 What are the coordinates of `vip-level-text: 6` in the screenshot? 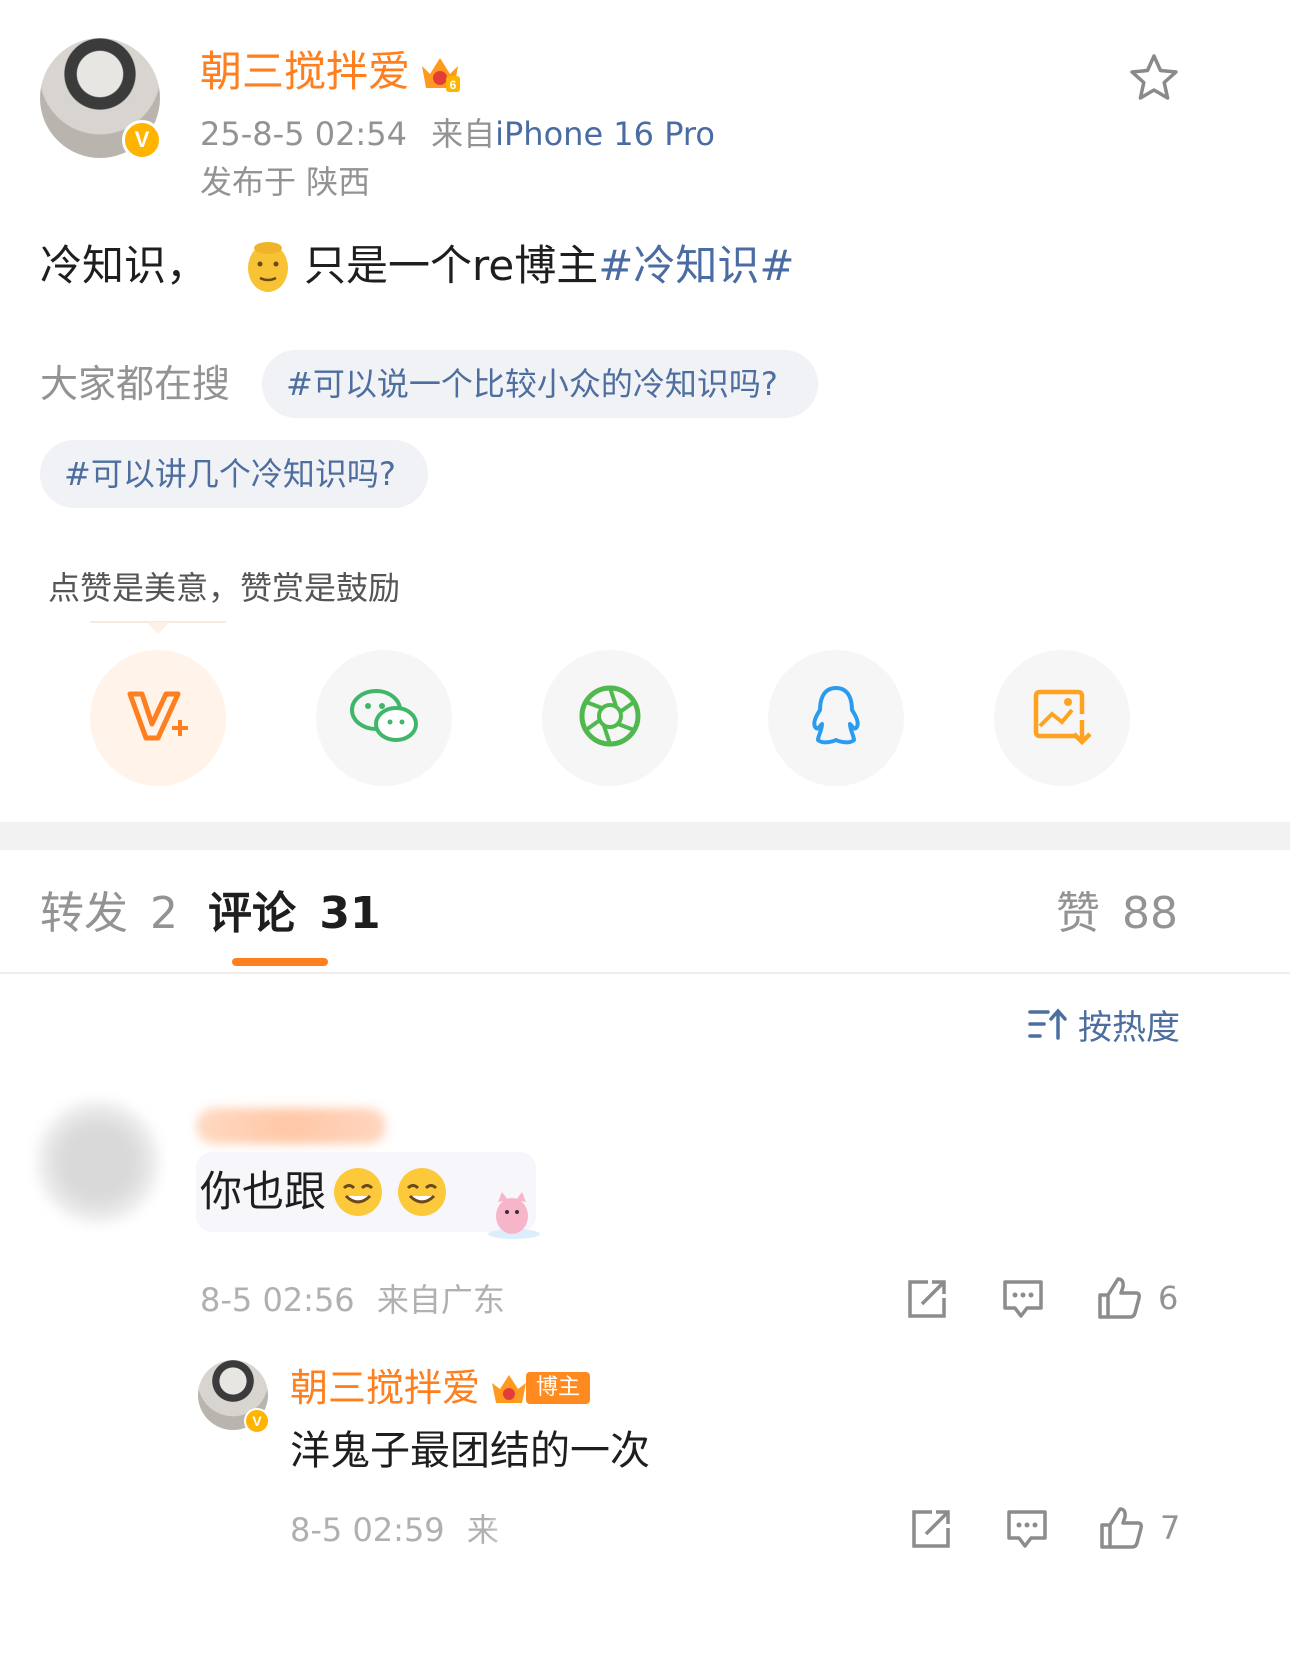 It's located at (453, 85).